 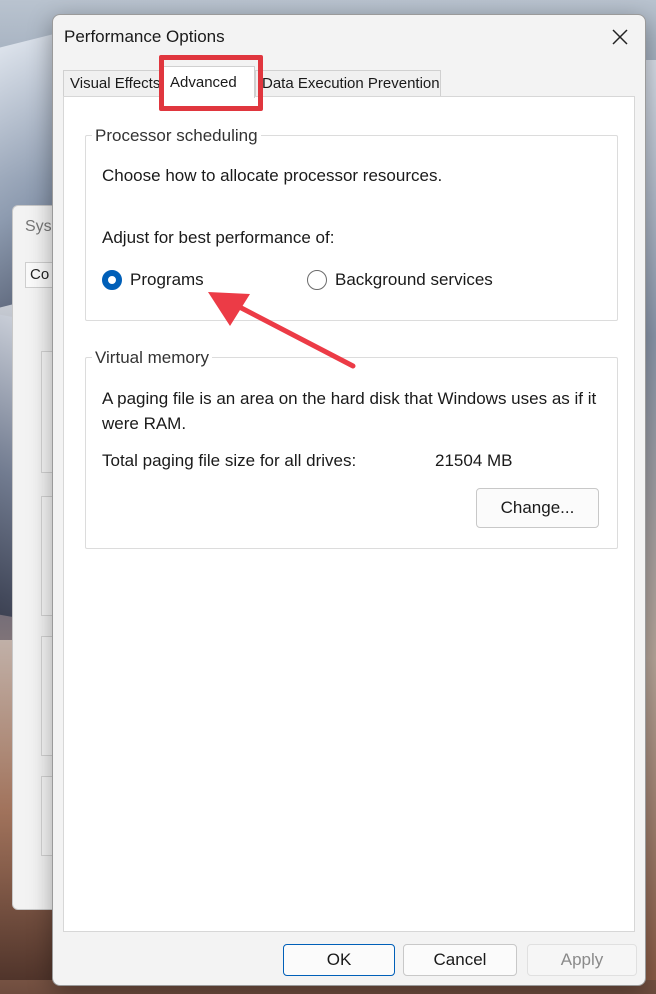 I want to click on close-icon, so click(x=620, y=37).